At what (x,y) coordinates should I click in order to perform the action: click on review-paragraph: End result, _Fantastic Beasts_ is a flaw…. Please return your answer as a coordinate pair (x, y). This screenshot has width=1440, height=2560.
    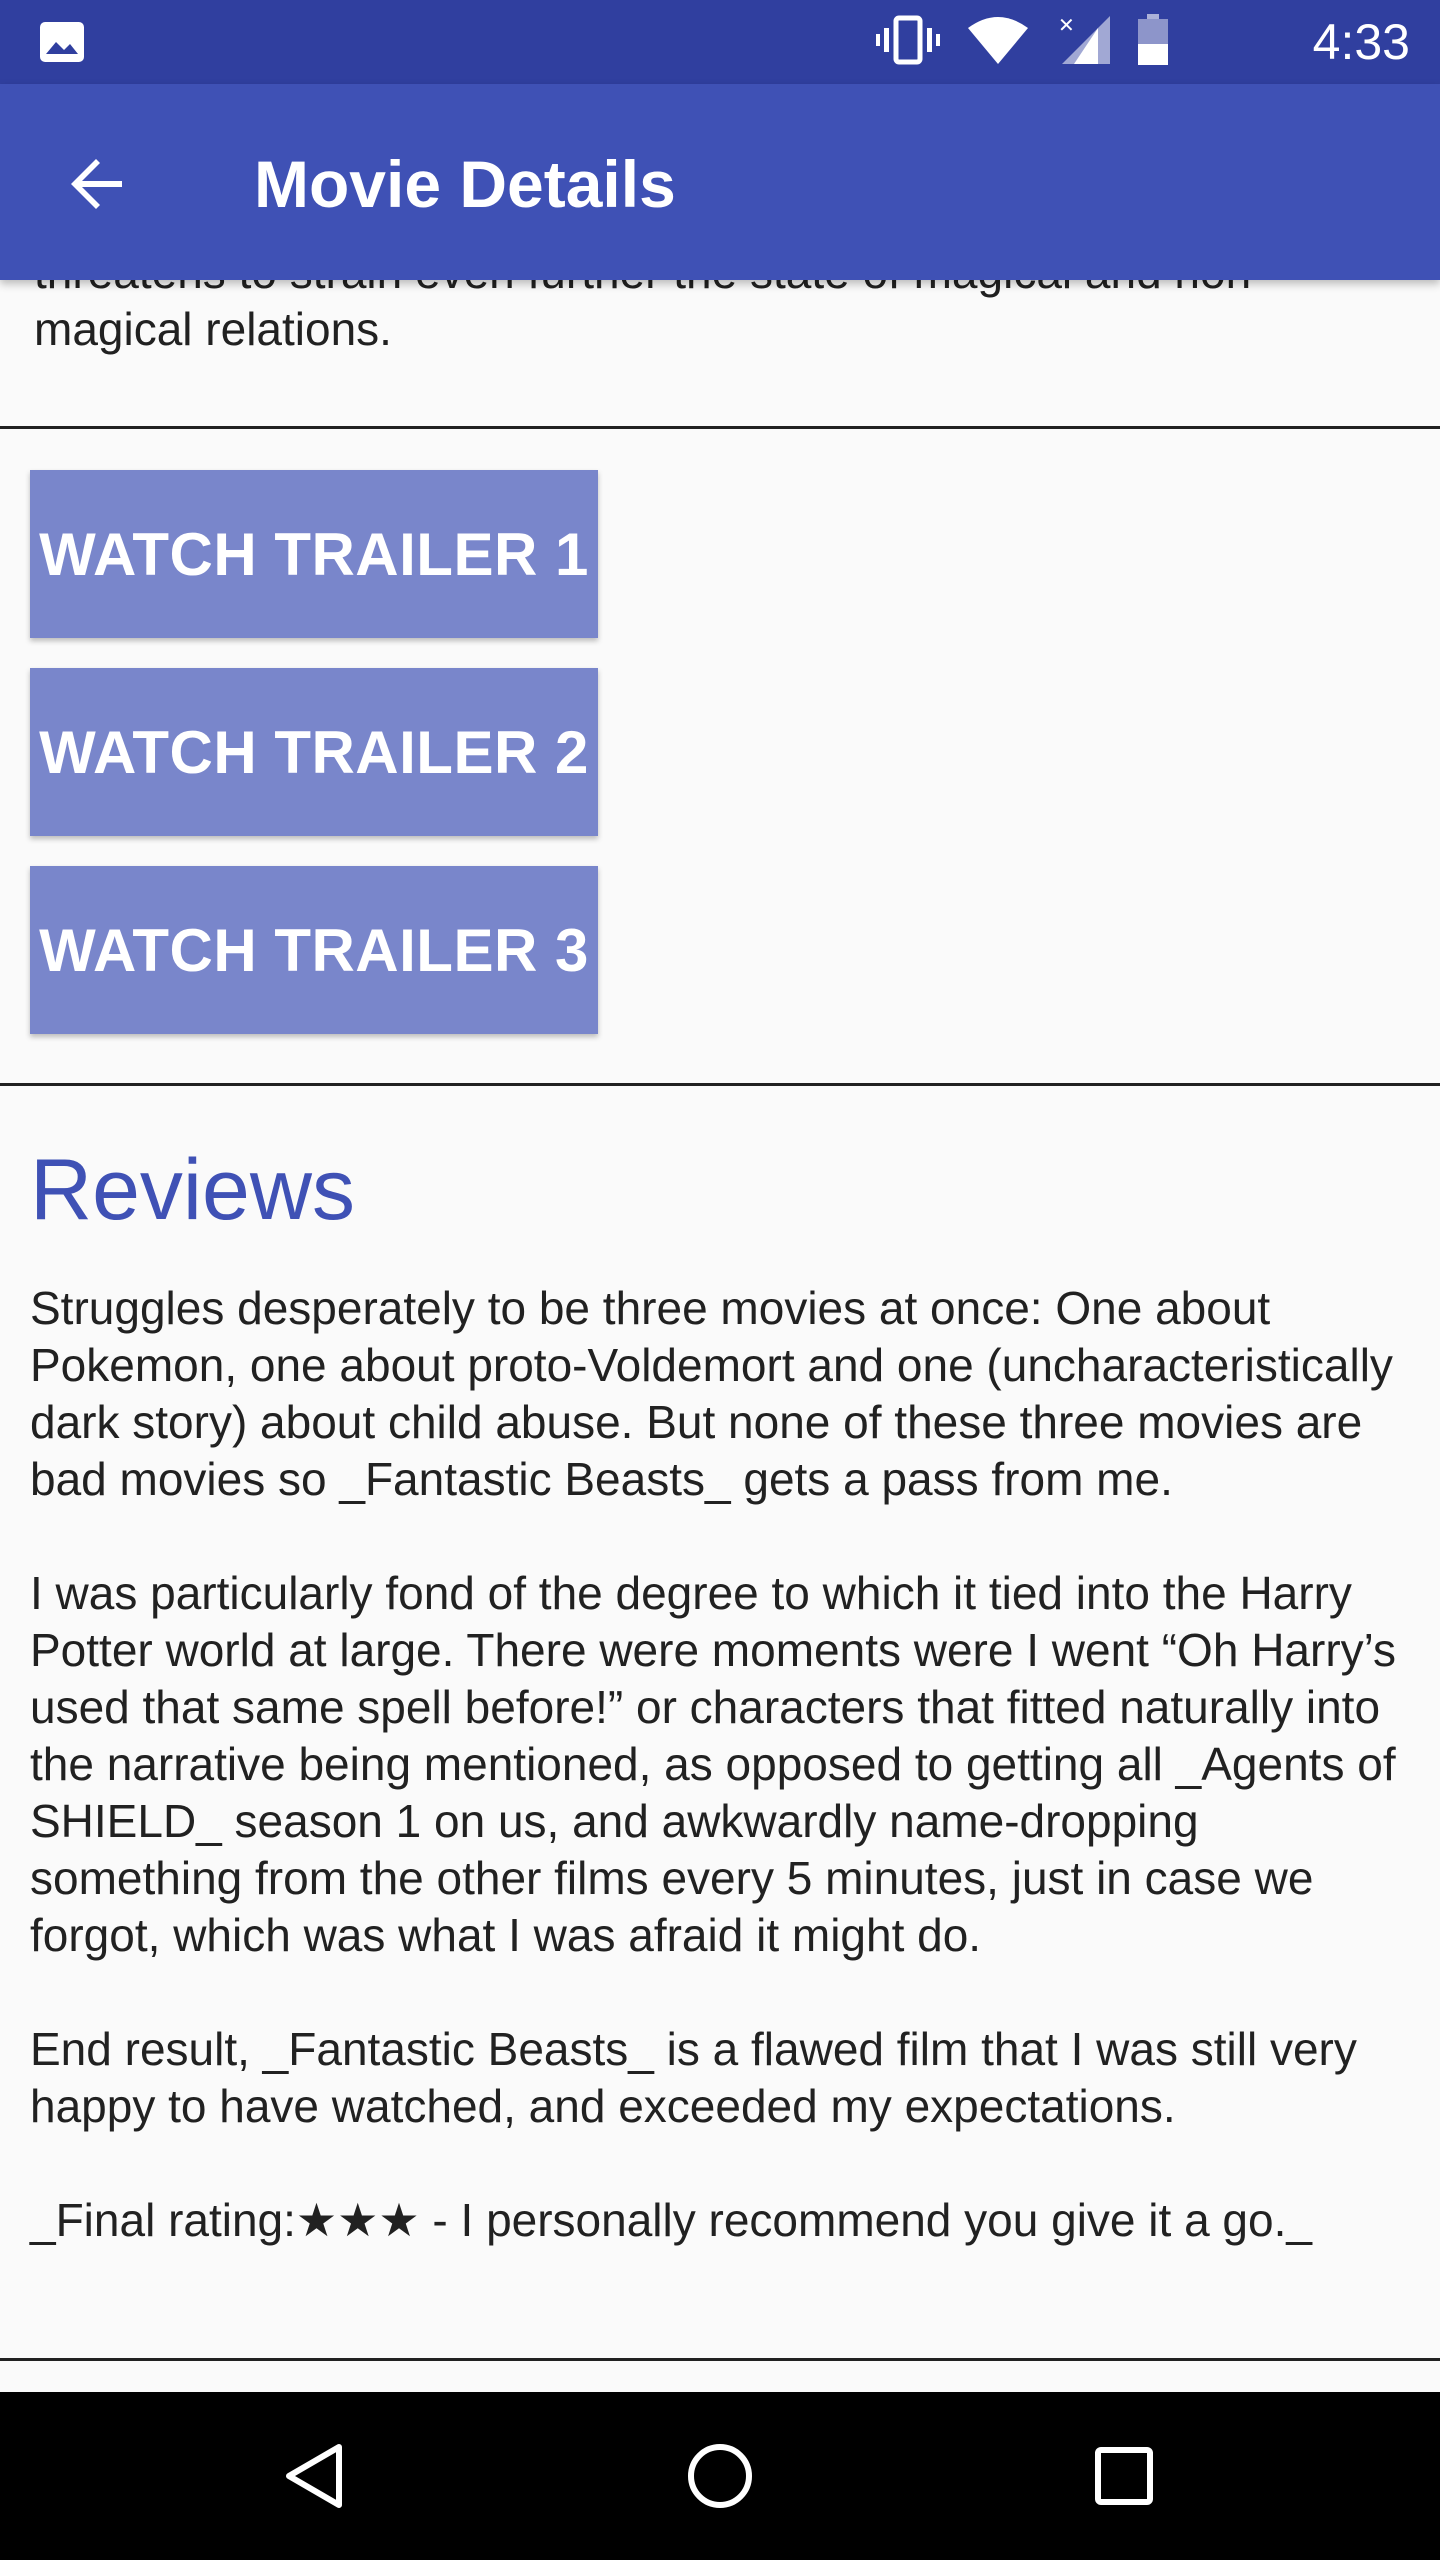
    Looking at the image, I should click on (693, 2077).